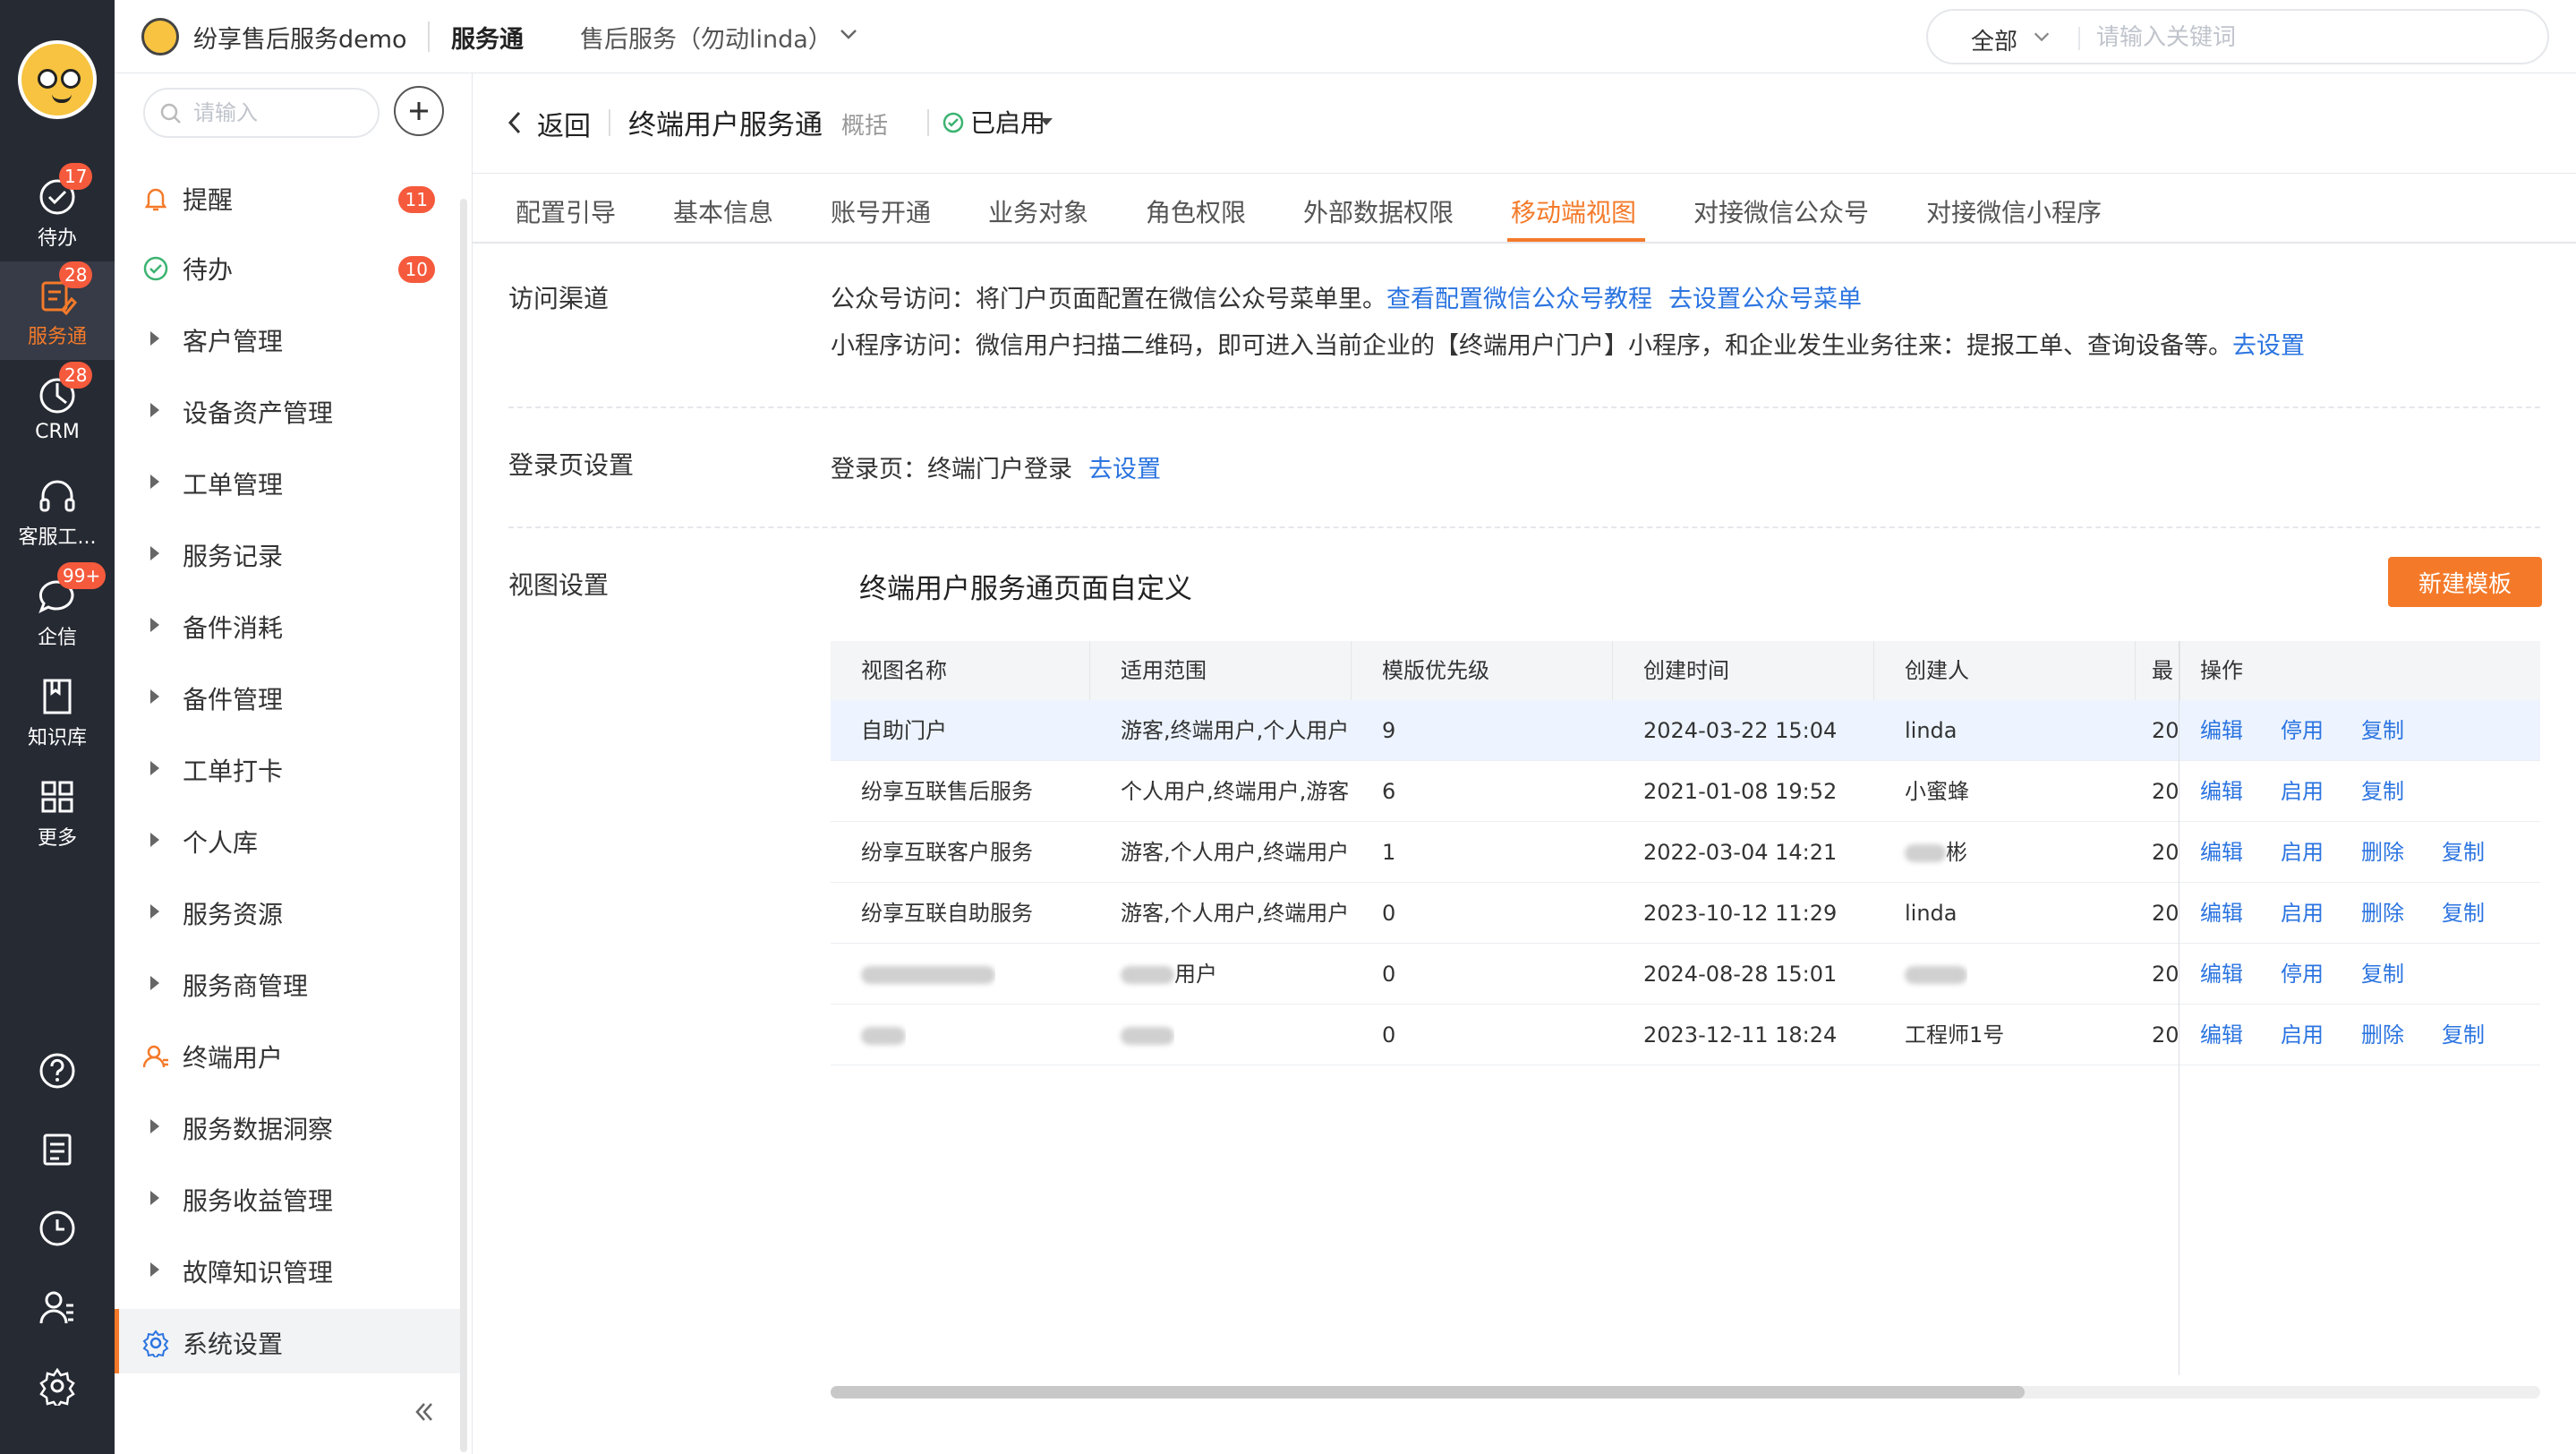 This screenshot has height=1454, width=2576. Describe the element at coordinates (287, 1054) in the screenshot. I see `sidebar-item-end-users: 终端用户` at that location.